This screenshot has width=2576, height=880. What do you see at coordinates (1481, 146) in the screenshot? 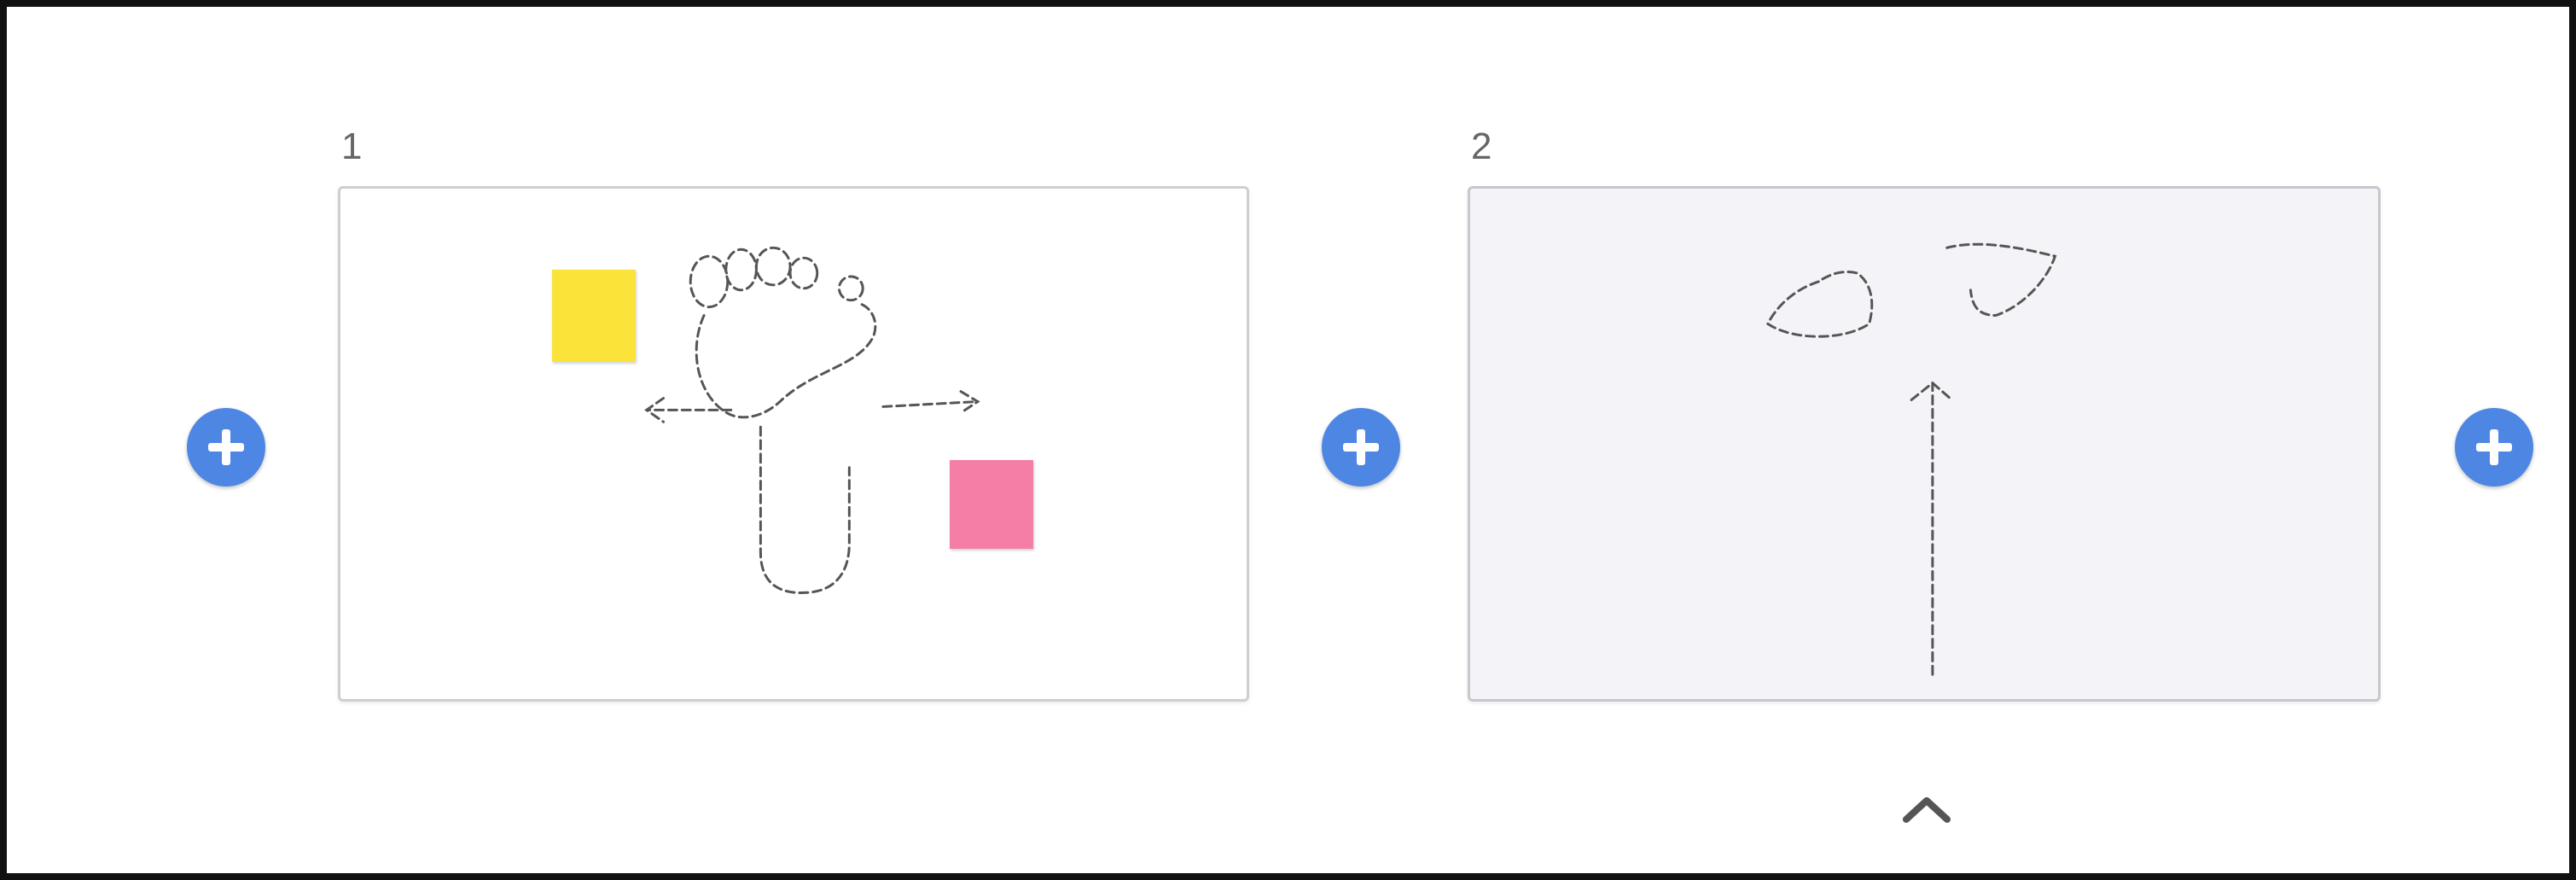
I see `frame-number: 2` at bounding box center [1481, 146].